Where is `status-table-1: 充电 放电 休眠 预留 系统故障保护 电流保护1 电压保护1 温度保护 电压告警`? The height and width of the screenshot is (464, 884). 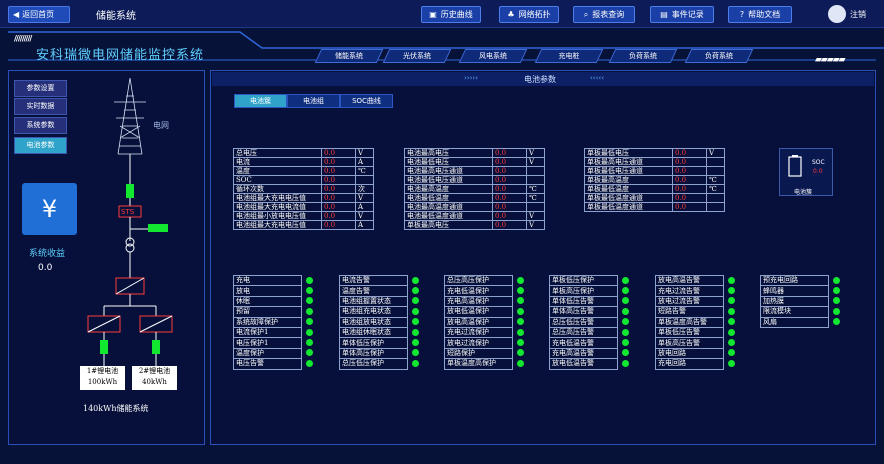
status-table-1: 充电 放电 休眠 预留 系统故障保护 电流保护1 电压保护1 温度保护 电压告警 is located at coordinates (274, 322).